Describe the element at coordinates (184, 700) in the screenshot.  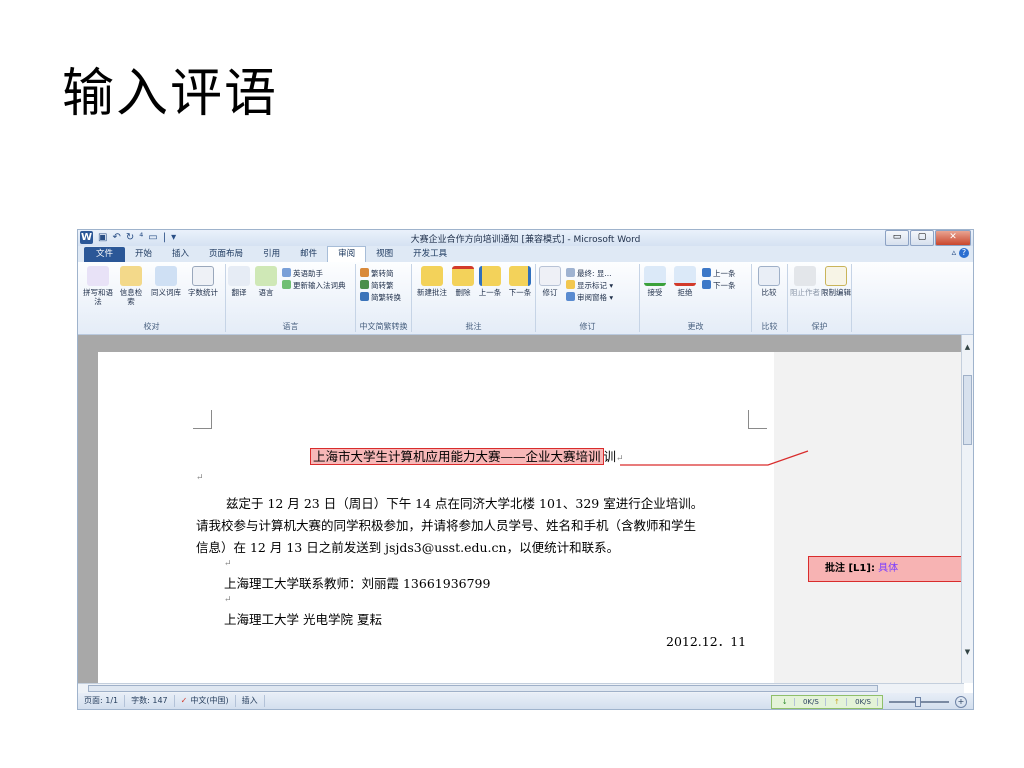
I see `proofing-icon: ✓` at that location.